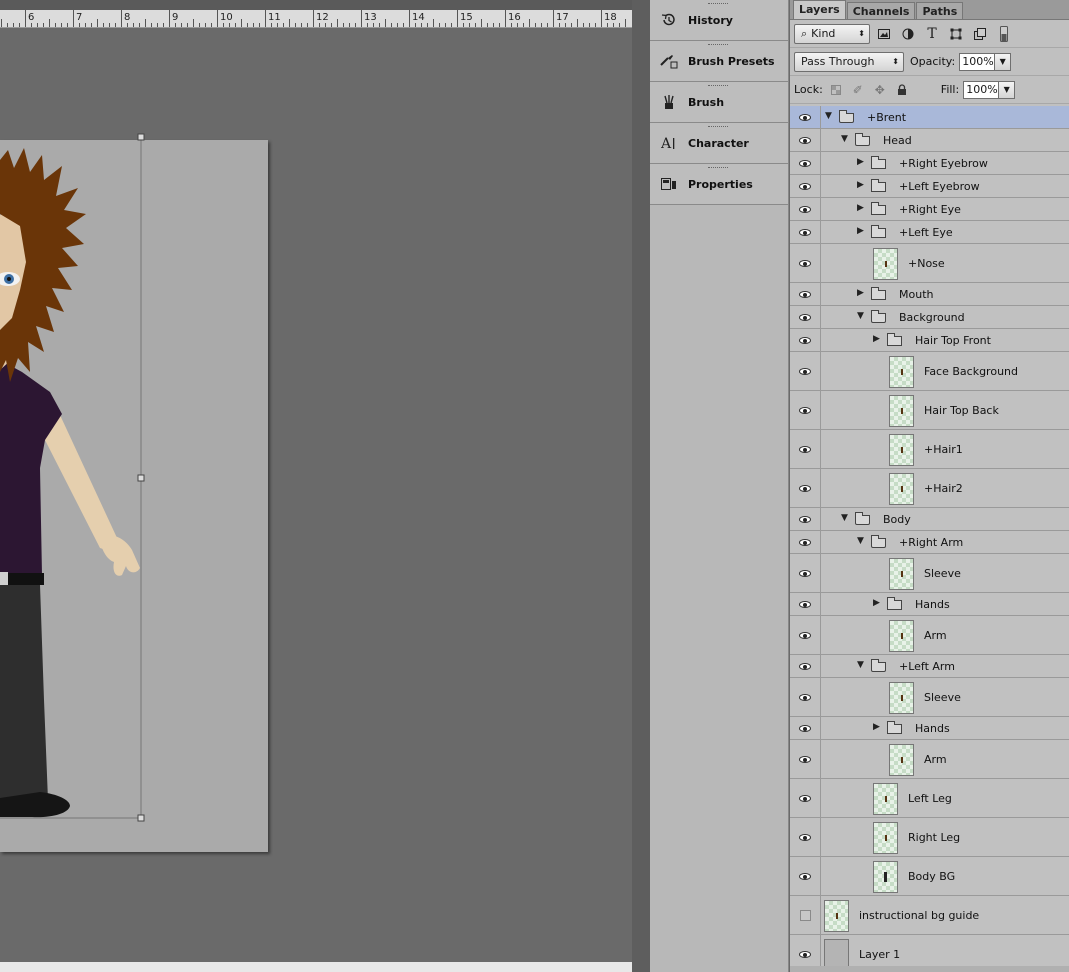 This screenshot has height=972, width=1069. What do you see at coordinates (849, 61) in the screenshot?
I see `blend-mode-select: Pass Through ⬍` at bounding box center [849, 61].